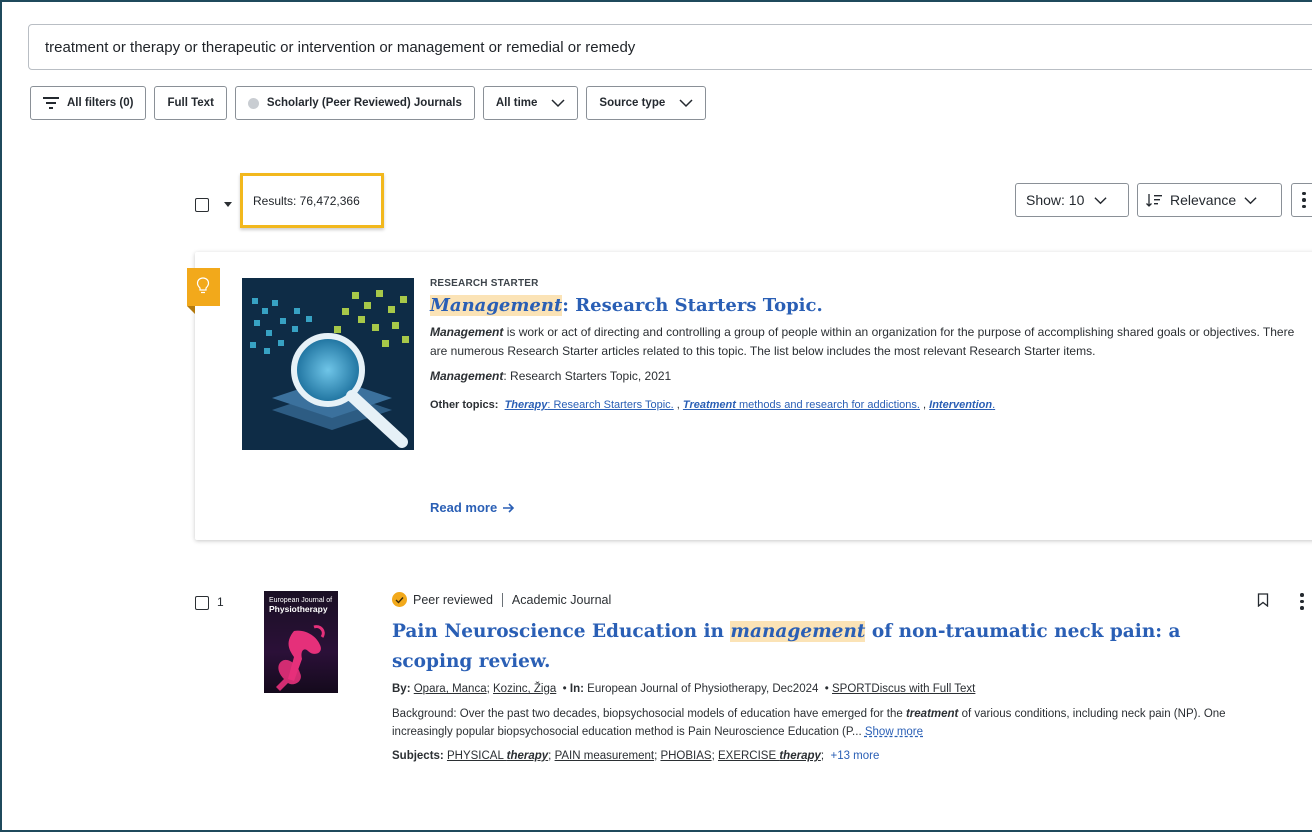  What do you see at coordinates (962, 405) in the screenshot?
I see `topic-link-intervention: Intervention.` at bounding box center [962, 405].